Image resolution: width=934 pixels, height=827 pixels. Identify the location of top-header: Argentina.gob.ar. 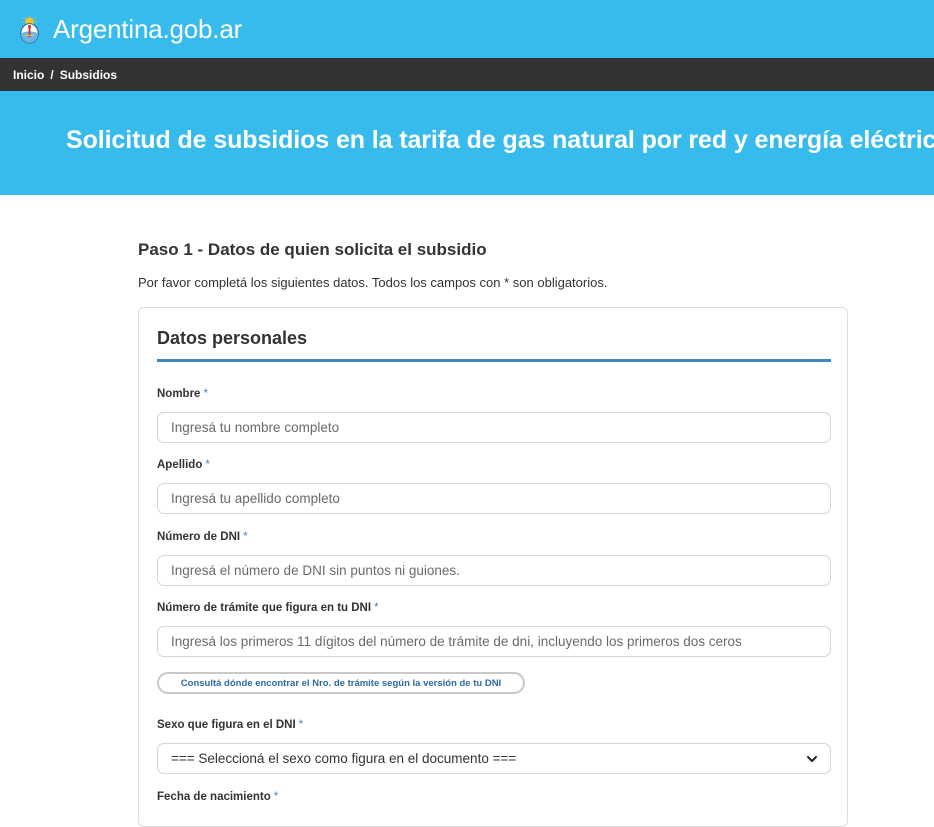
(467, 29).